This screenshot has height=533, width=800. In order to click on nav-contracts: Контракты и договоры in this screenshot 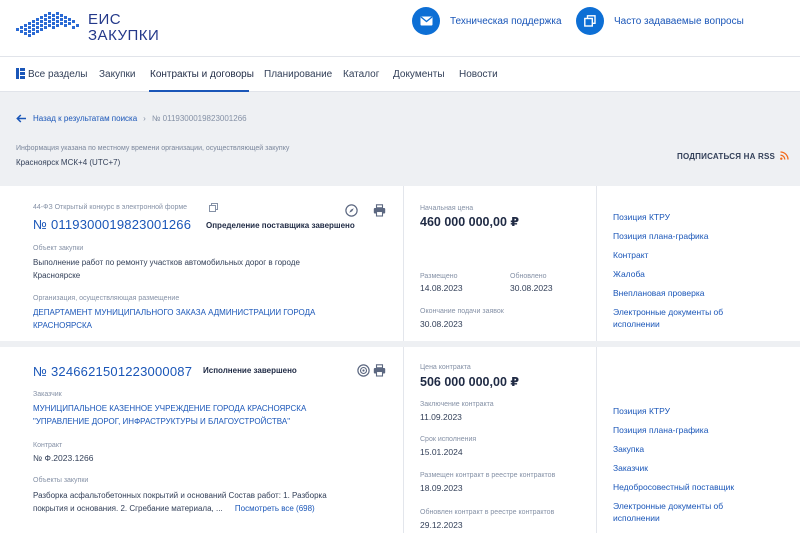, I will do `click(202, 74)`.